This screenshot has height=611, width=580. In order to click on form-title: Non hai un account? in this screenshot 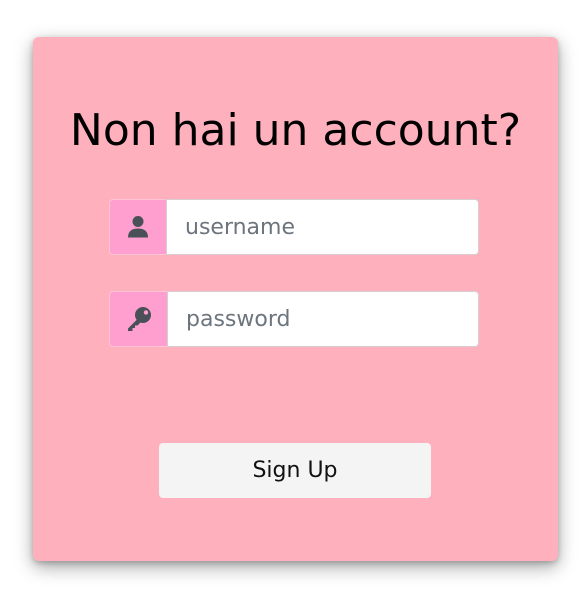, I will do `click(295, 130)`.